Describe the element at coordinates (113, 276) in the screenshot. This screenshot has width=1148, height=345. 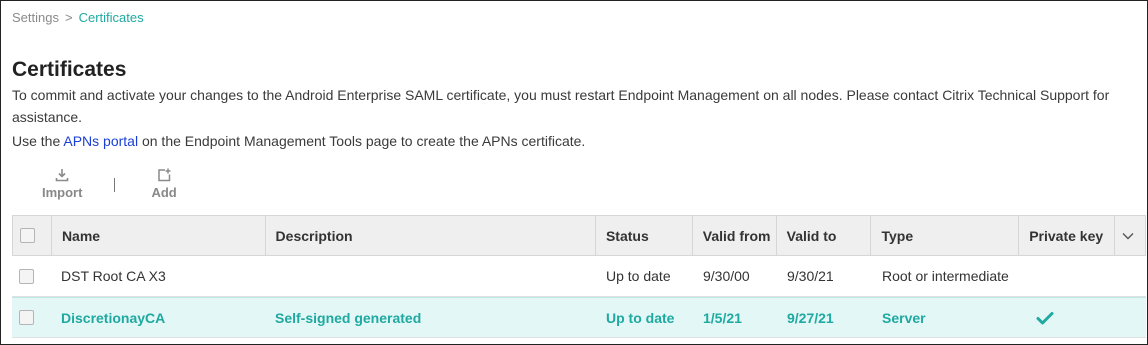
I see `cell-name: DST Root CA X3` at that location.